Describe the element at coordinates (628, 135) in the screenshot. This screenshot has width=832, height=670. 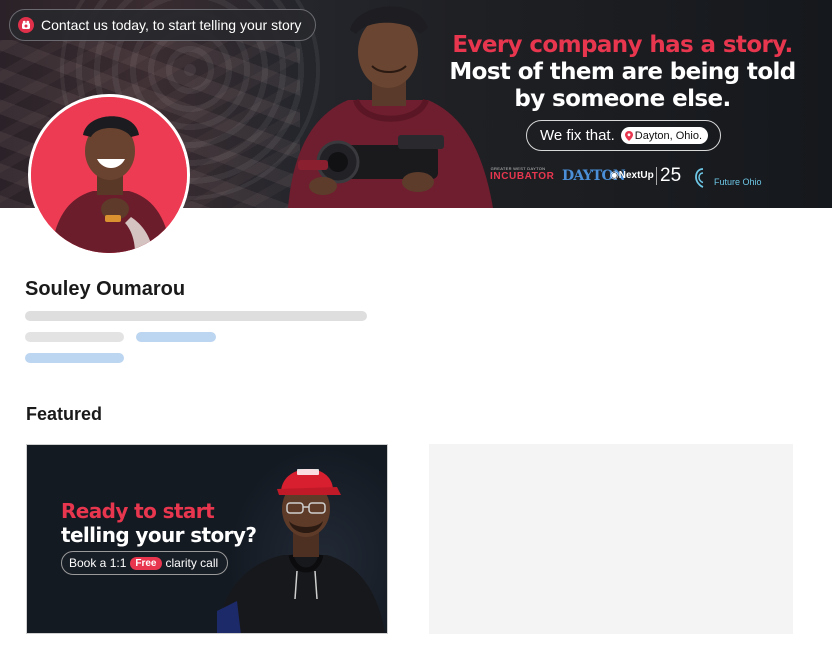
I see `location-pin-icon` at that location.